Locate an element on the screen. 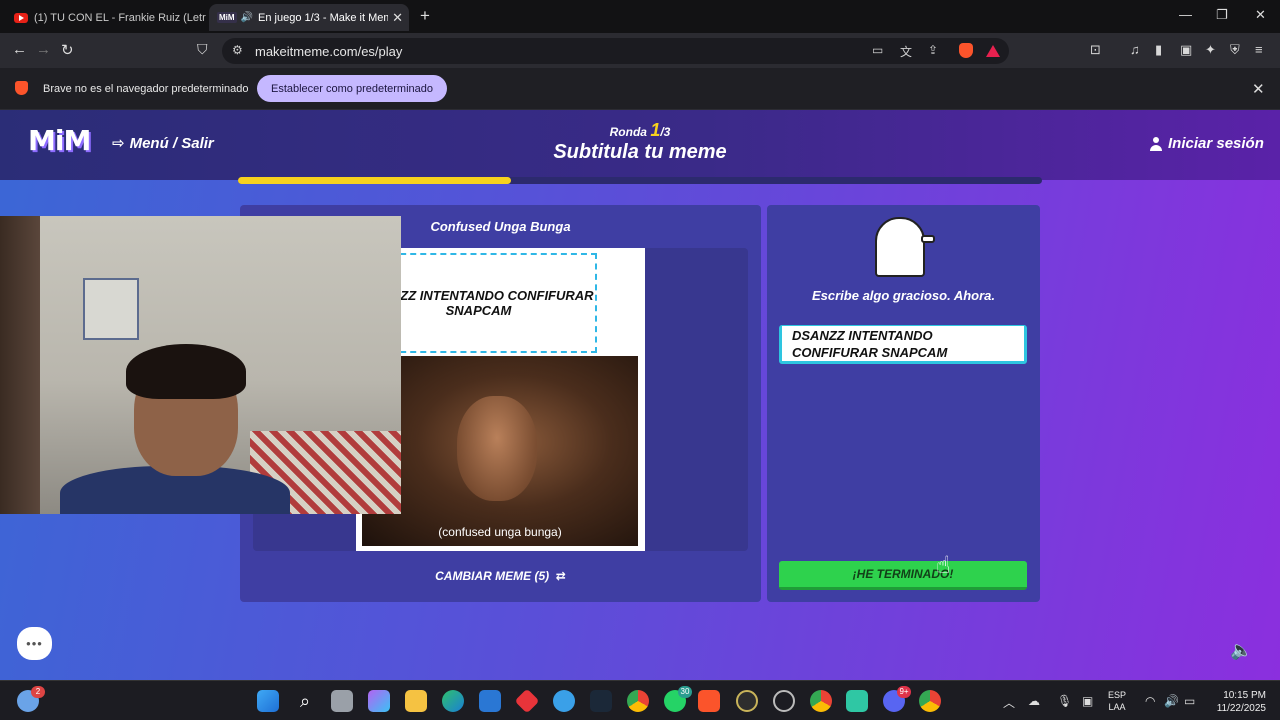  translate-icon: 文 is located at coordinates (906, 51).